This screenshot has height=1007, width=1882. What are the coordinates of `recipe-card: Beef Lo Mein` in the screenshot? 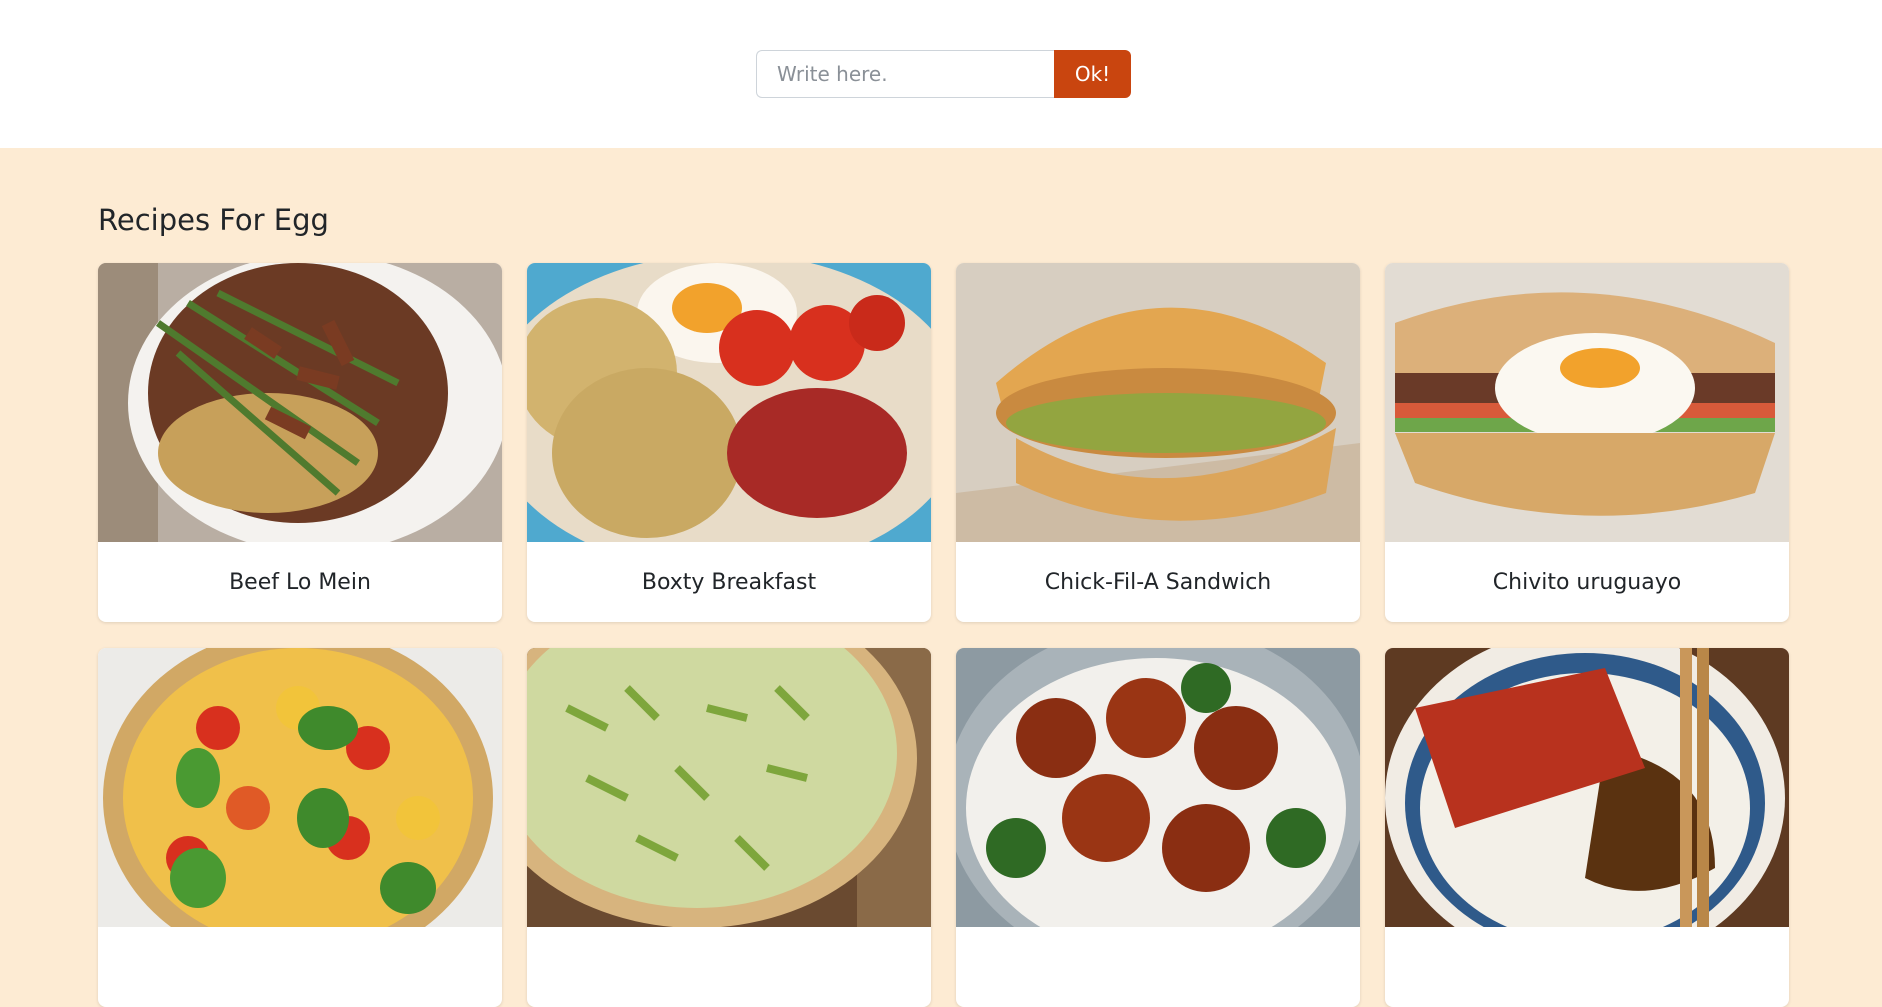 It's located at (300, 442).